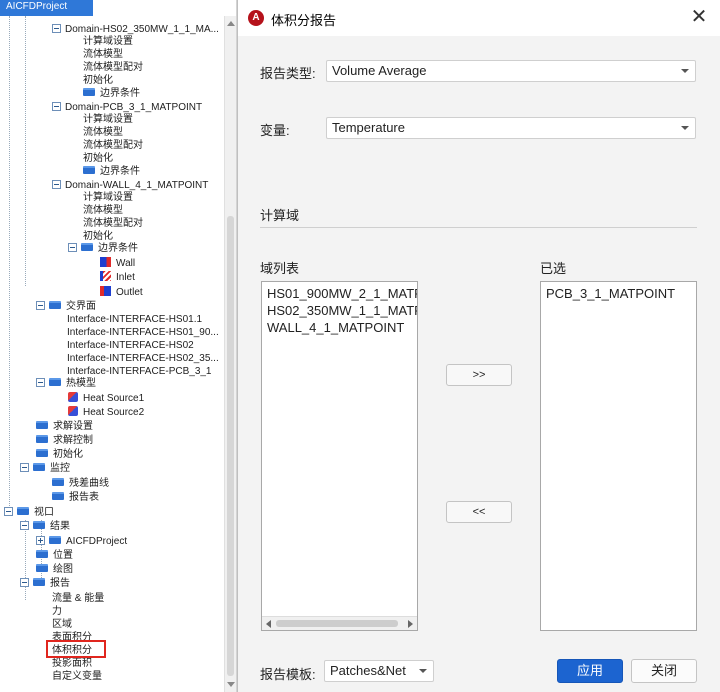 This screenshot has height=692, width=720. What do you see at coordinates (40, 540) in the screenshot?
I see `expand-icon` at bounding box center [40, 540].